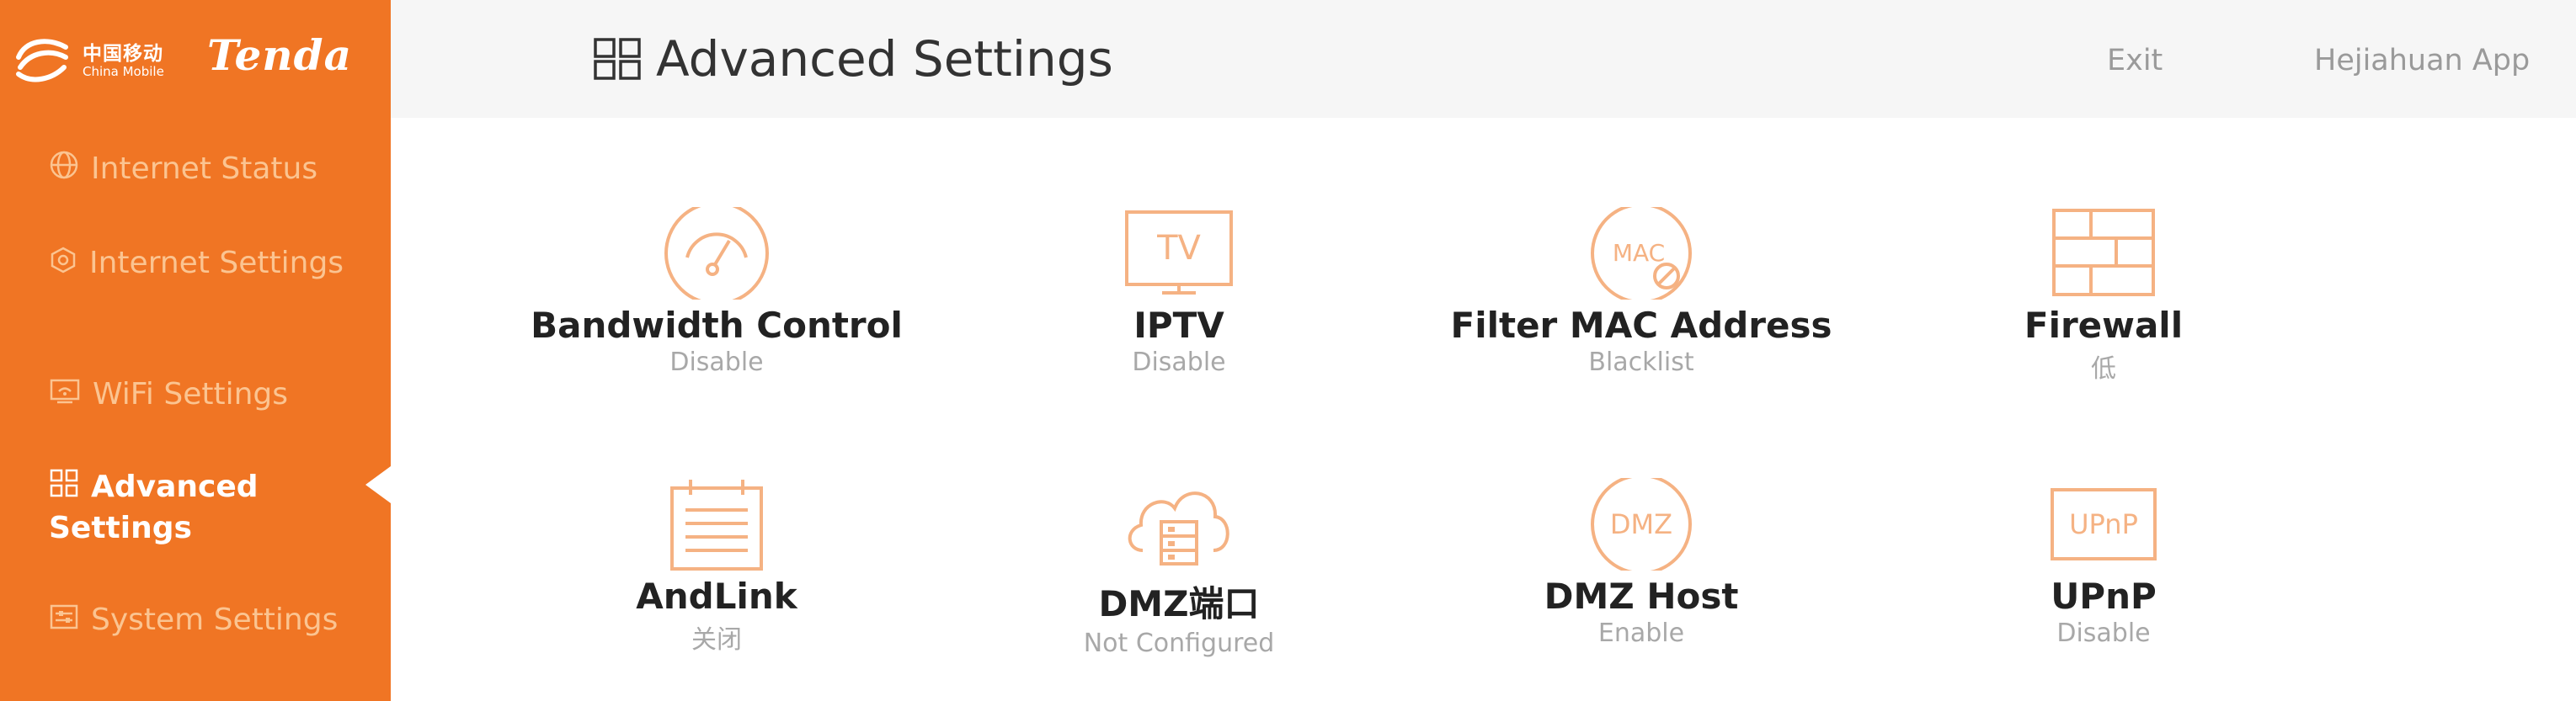  Describe the element at coordinates (1179, 643) in the screenshot. I see `tile-status: Not Configured` at that location.